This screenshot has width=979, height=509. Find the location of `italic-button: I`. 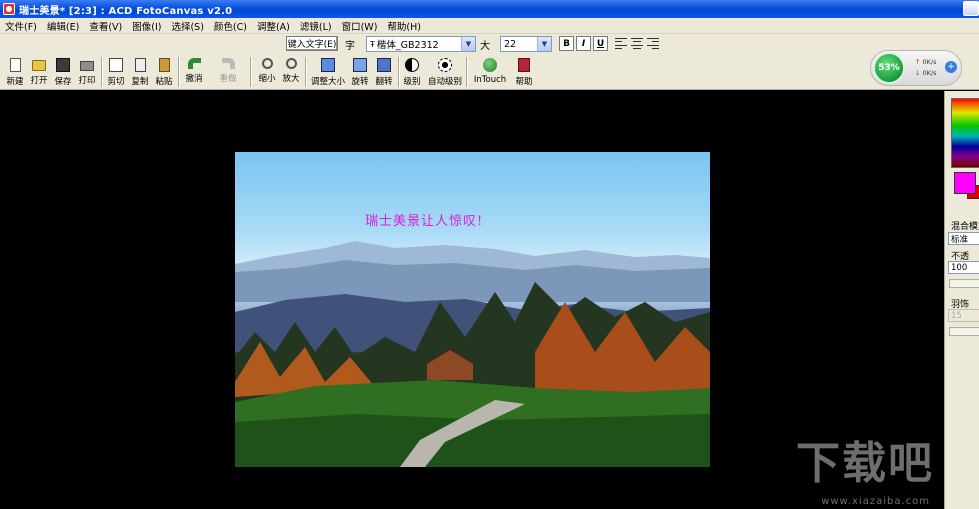

italic-button: I is located at coordinates (583, 43).